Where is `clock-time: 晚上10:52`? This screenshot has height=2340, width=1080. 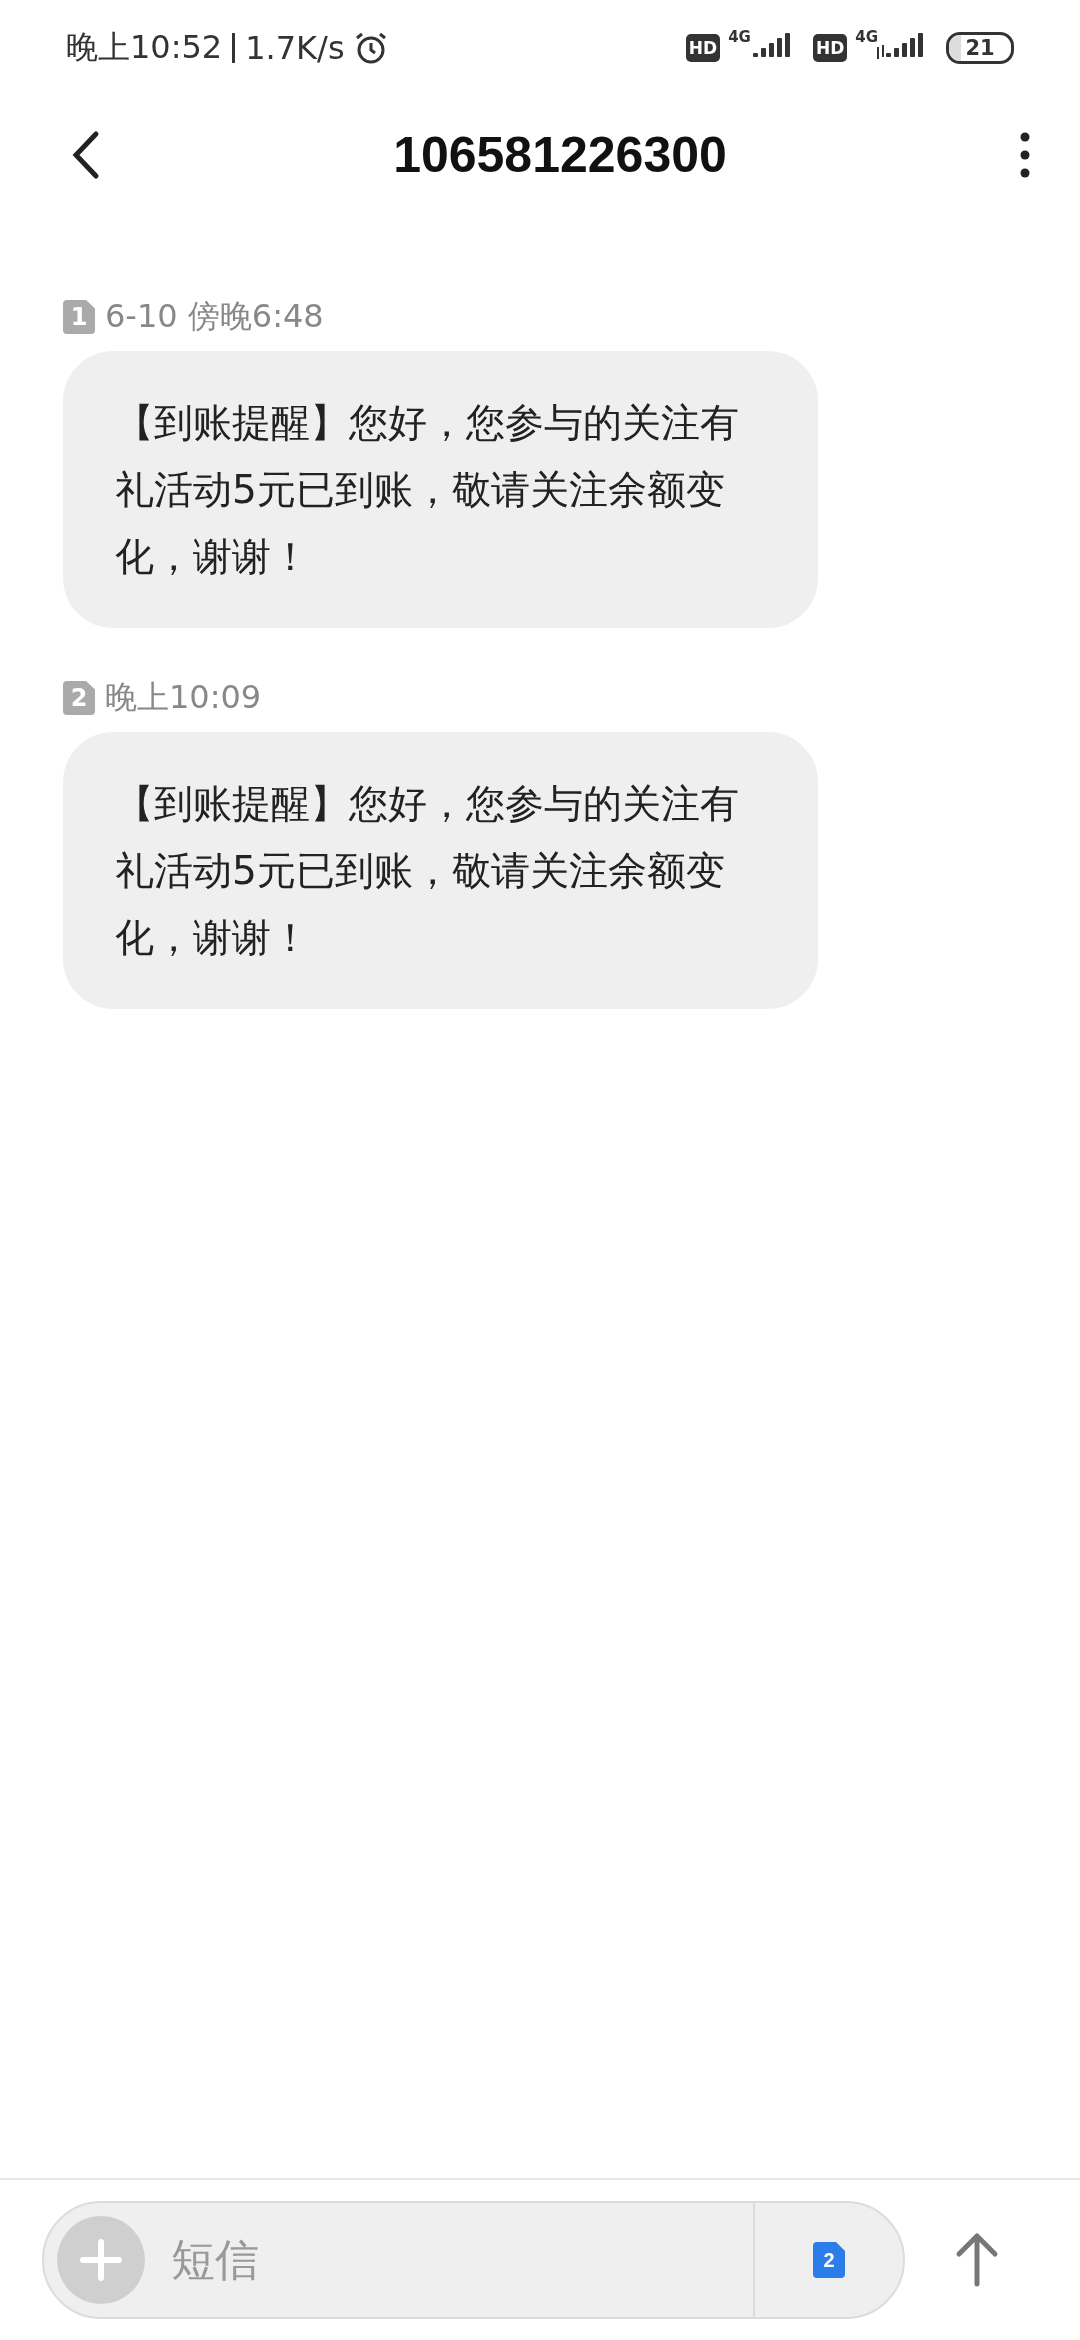 clock-time: 晚上10:52 is located at coordinates (144, 47).